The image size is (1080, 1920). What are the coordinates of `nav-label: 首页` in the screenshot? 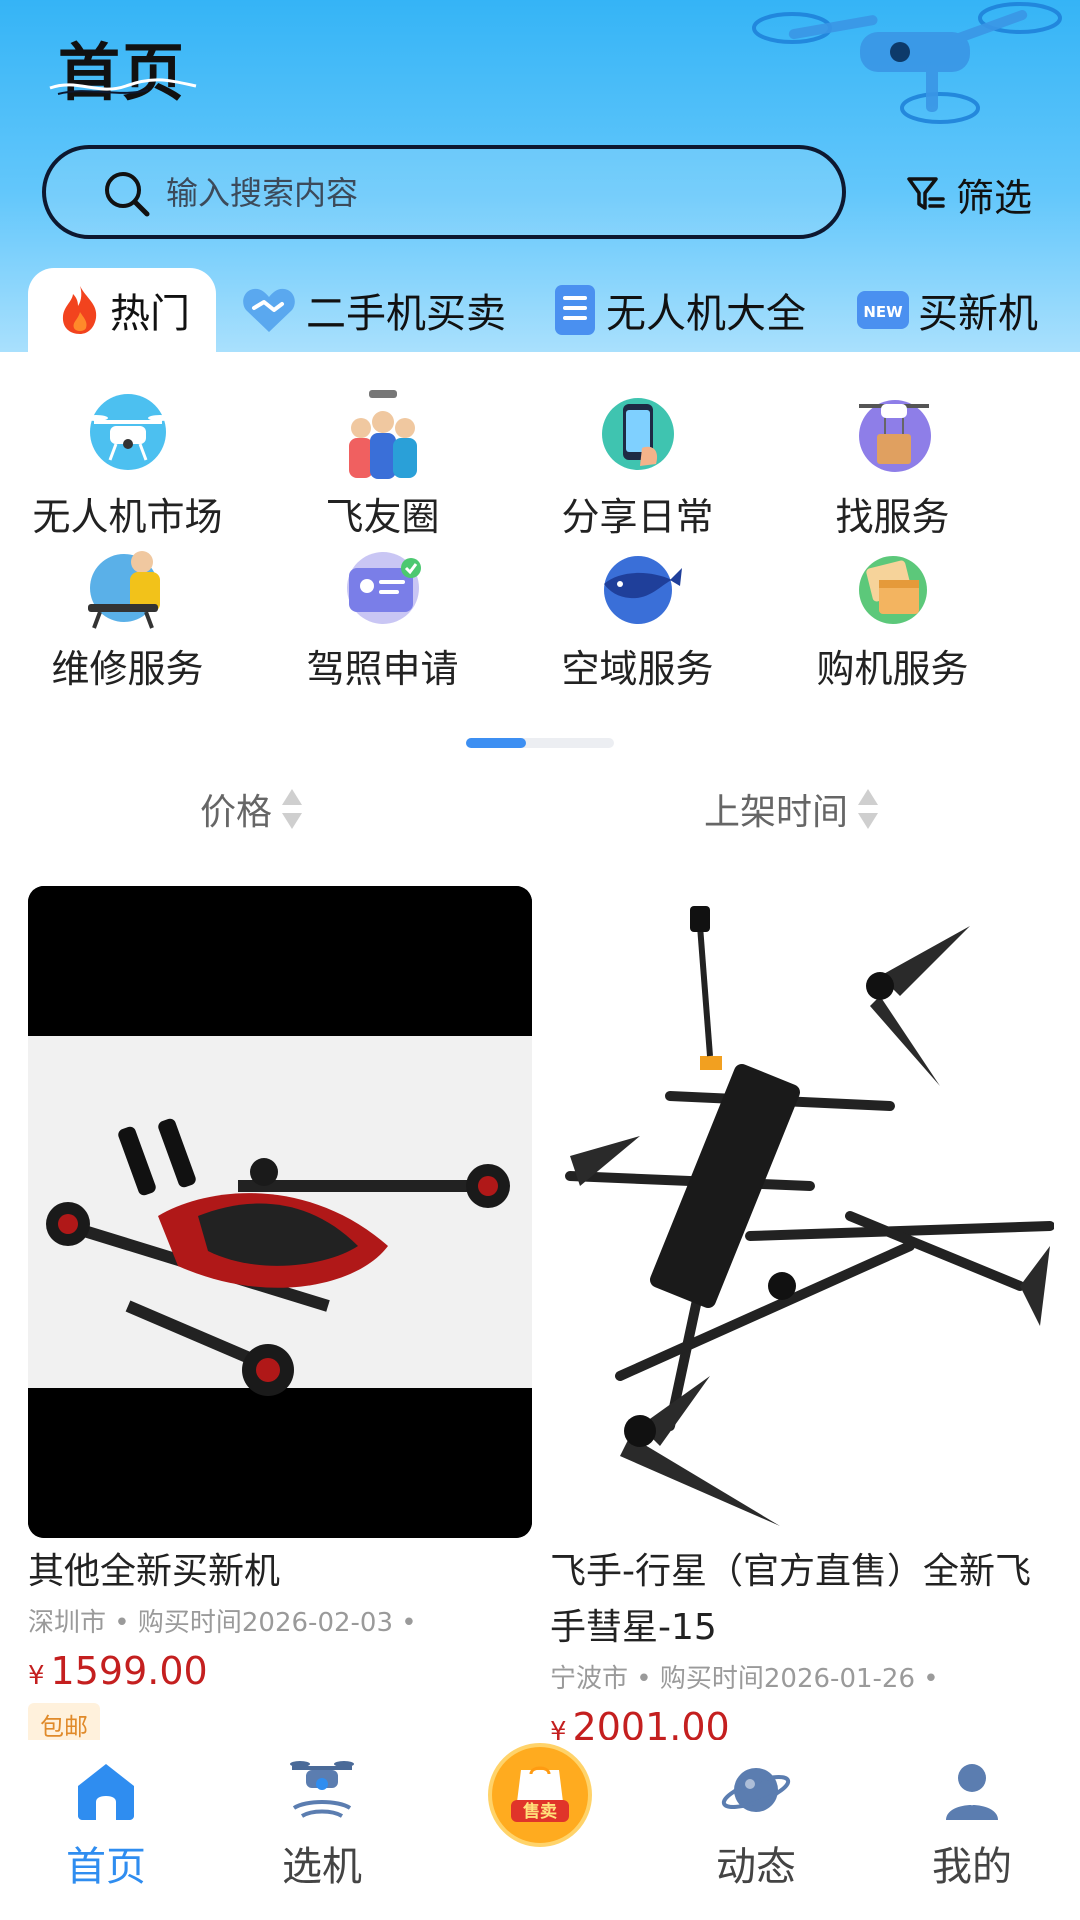 It's located at (106, 1867).